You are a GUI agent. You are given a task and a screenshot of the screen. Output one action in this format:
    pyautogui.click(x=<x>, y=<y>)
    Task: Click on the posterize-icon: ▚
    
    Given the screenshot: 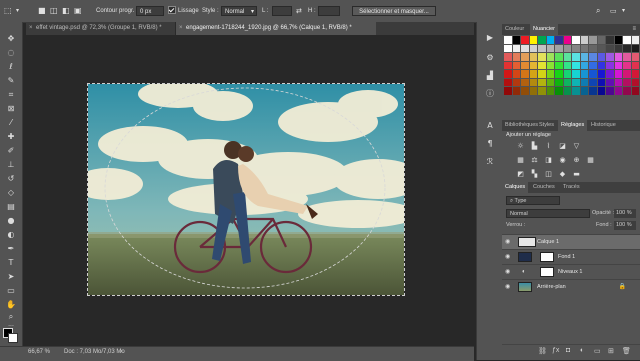 What is the action you would take?
    pyautogui.click(x=534, y=174)
    